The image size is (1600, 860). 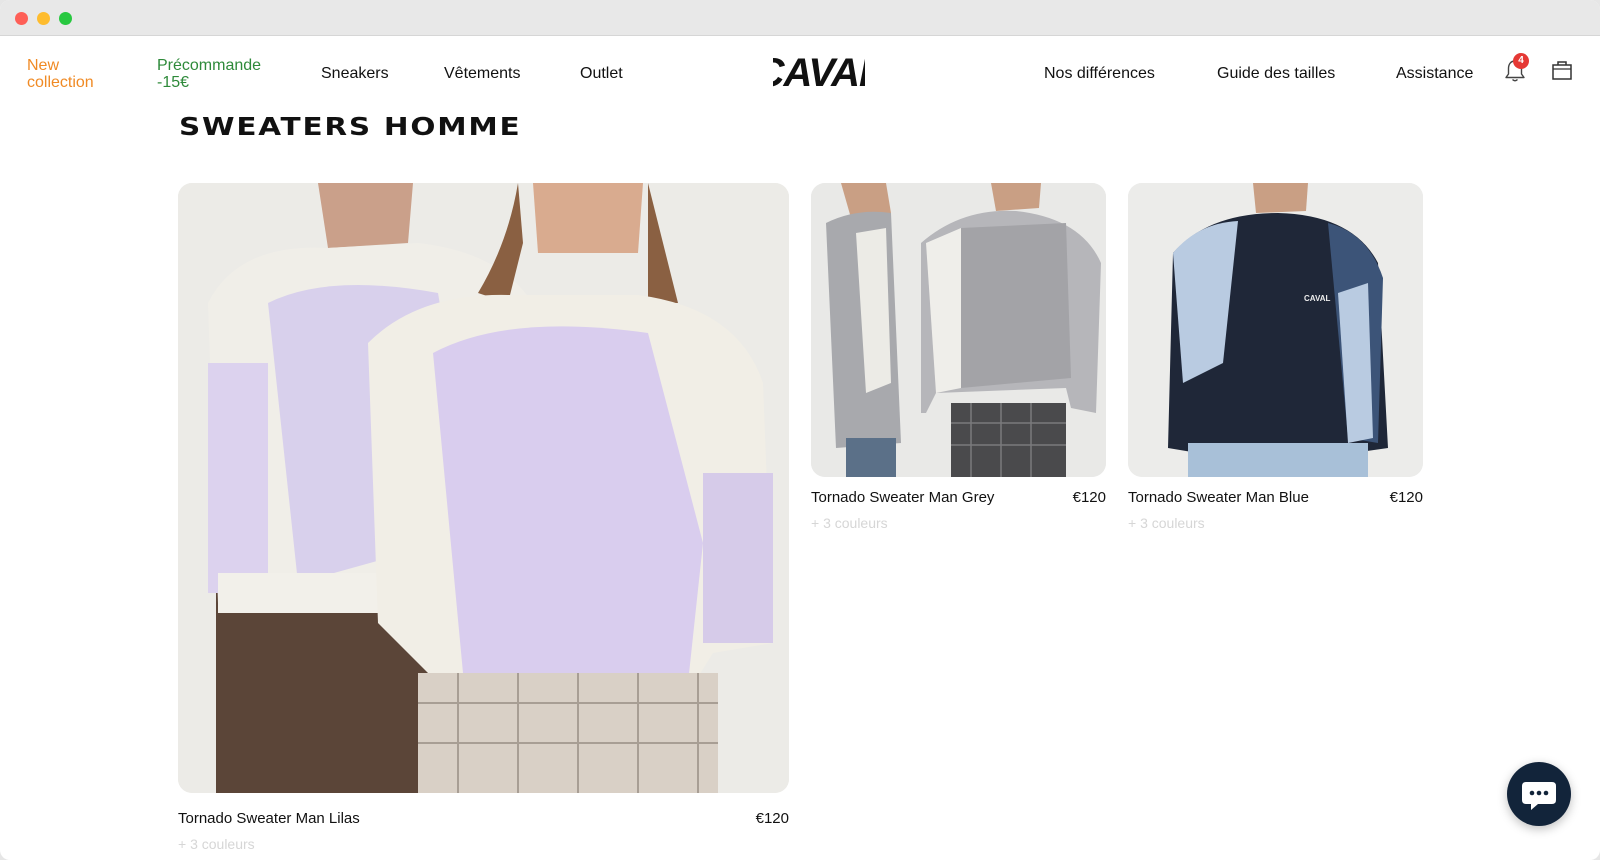 I want to click on logo-text: CAVAL, so click(x=819, y=71).